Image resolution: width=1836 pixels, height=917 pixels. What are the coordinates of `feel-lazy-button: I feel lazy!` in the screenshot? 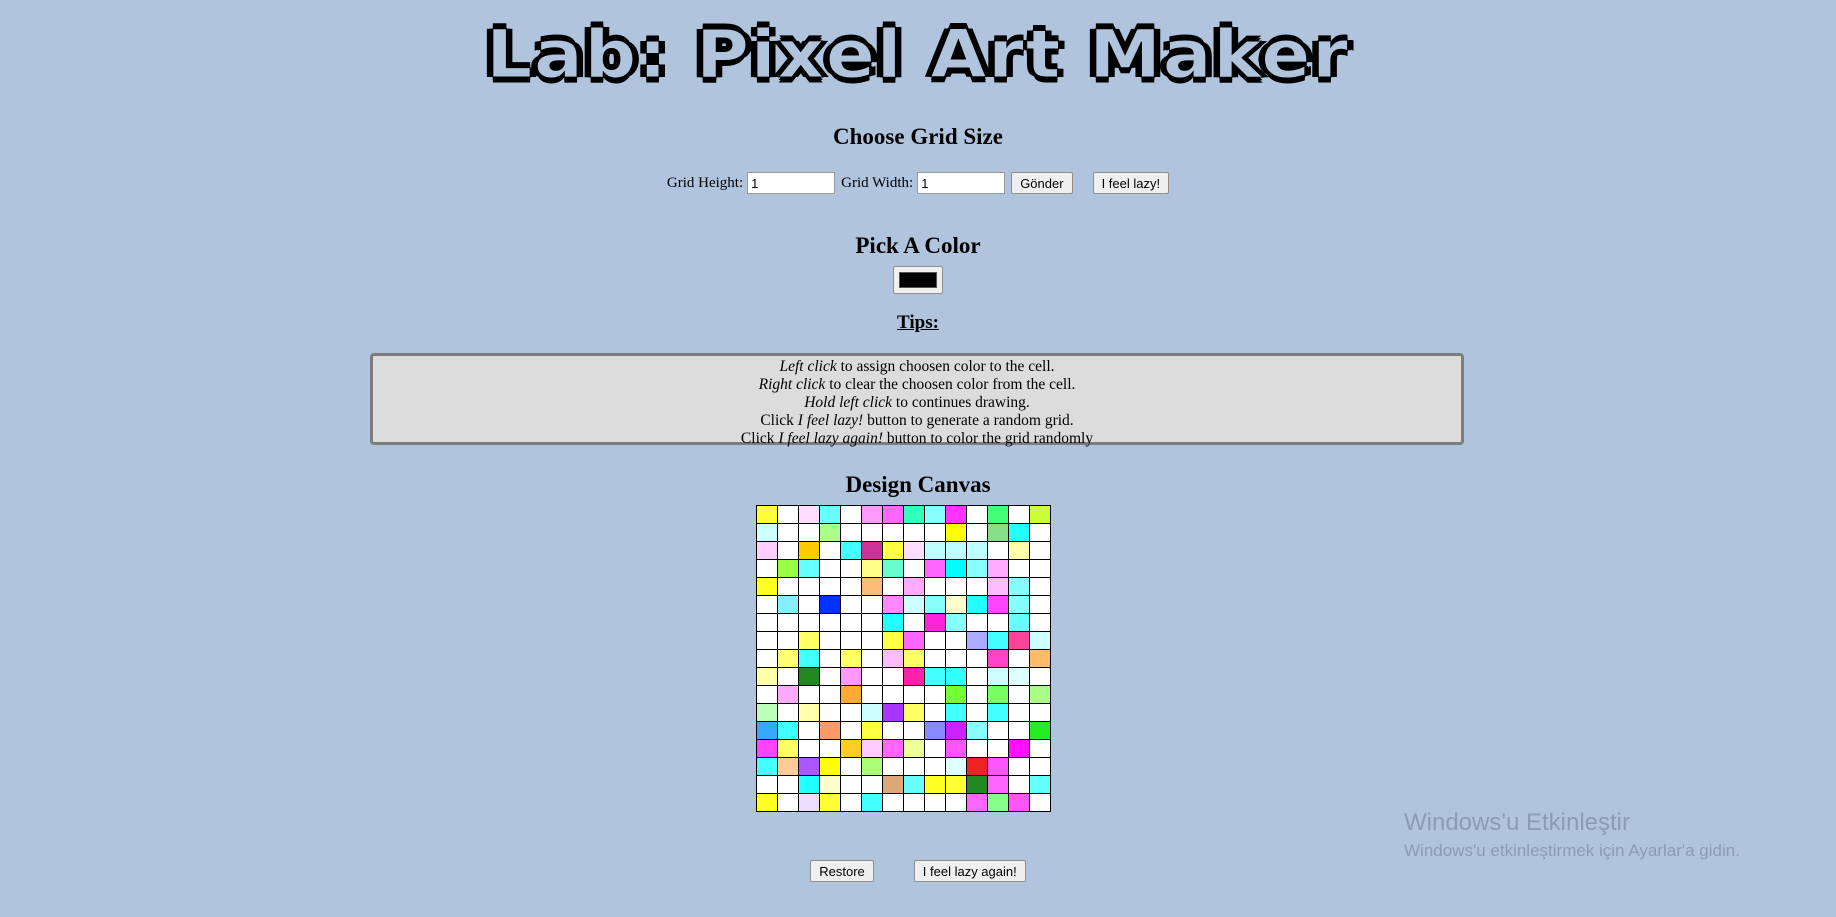 It's located at (1131, 183).